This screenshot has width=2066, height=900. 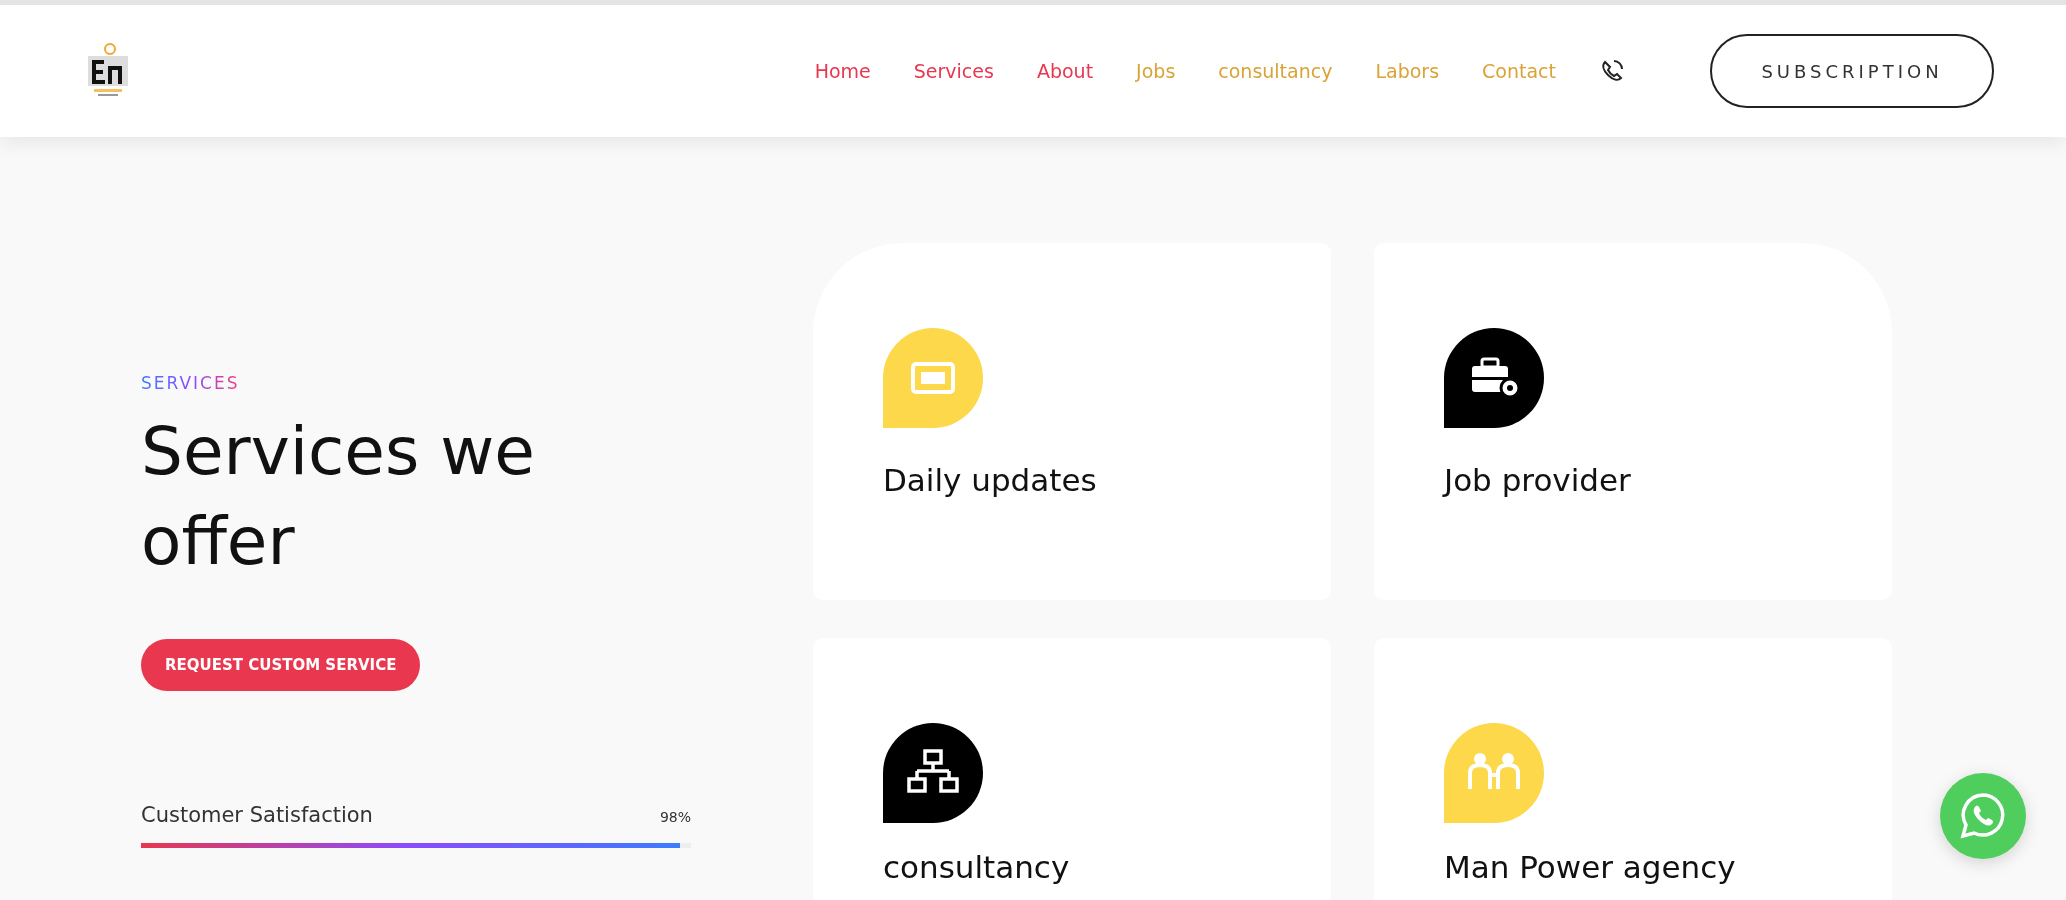 What do you see at coordinates (1852, 71) in the screenshot?
I see `subscription-button: SUBSCRIPTION` at bounding box center [1852, 71].